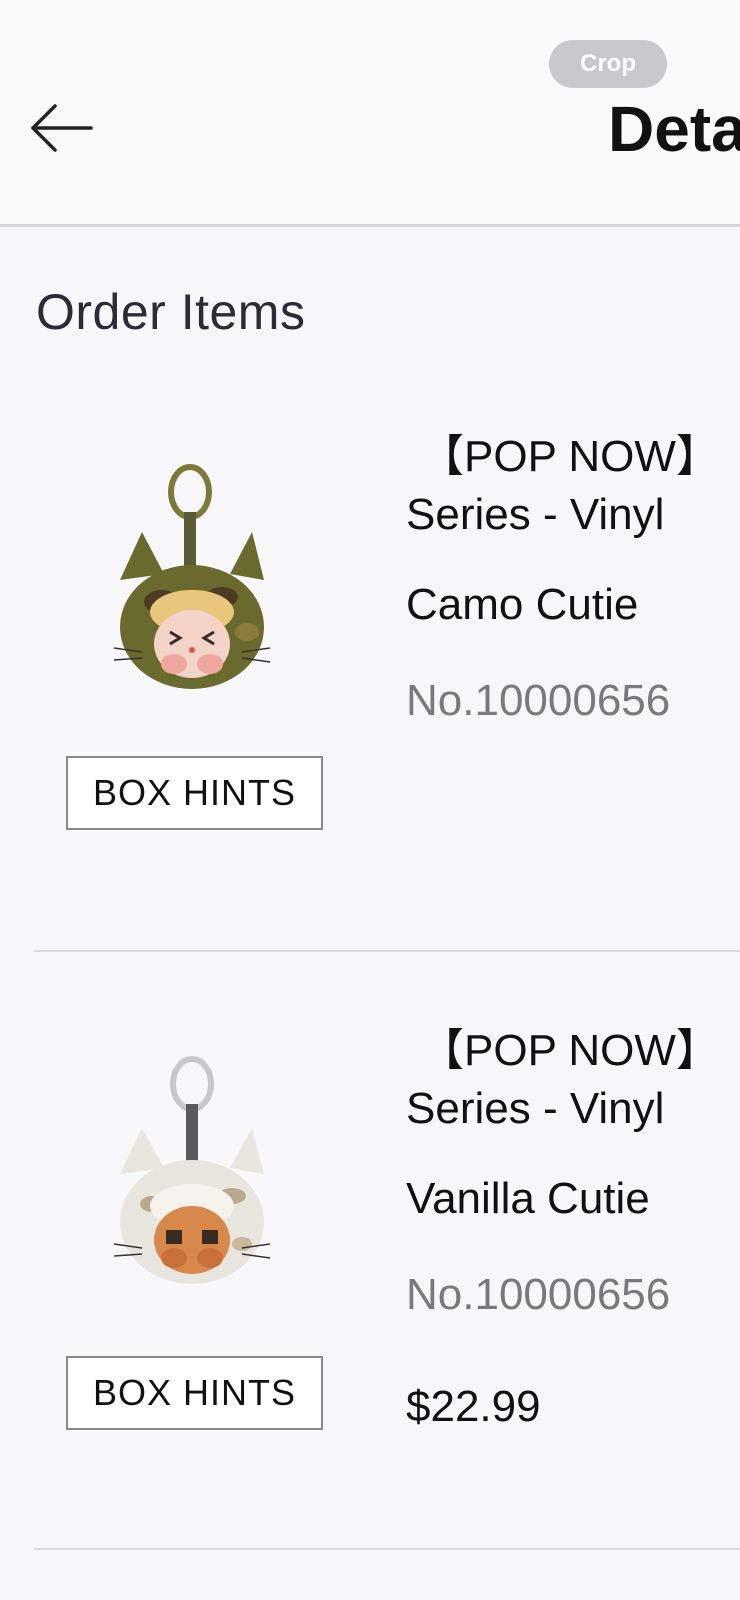 Image resolution: width=740 pixels, height=1600 pixels. I want to click on order-items-heading: Order Items, so click(171, 312).